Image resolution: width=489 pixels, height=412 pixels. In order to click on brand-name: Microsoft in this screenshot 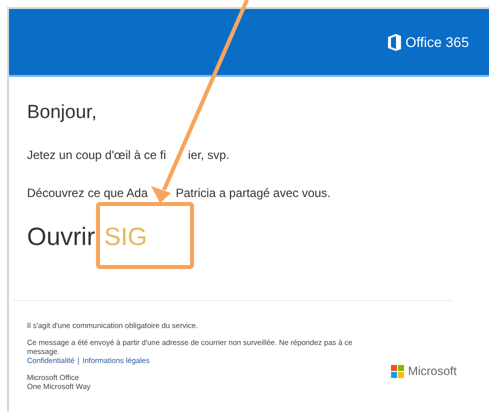, I will do `click(432, 371)`.